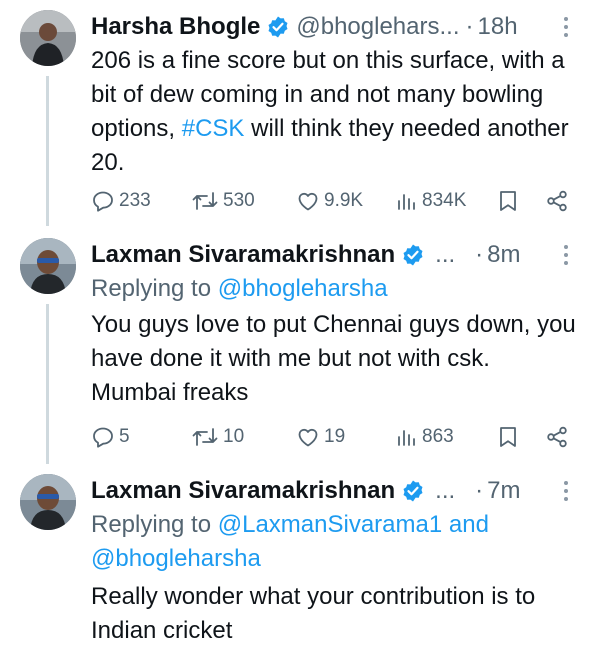 The height and width of the screenshot is (653, 600). What do you see at coordinates (438, 436) in the screenshot?
I see `view-count: 863` at bounding box center [438, 436].